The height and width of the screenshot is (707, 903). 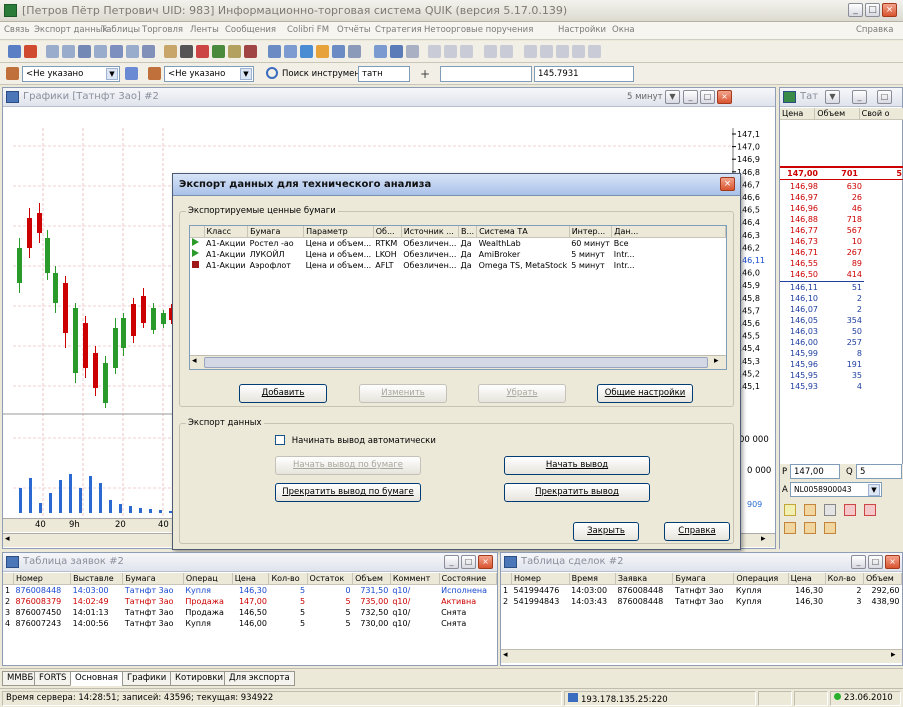 I want to click on chart-icon, so click(x=274, y=51).